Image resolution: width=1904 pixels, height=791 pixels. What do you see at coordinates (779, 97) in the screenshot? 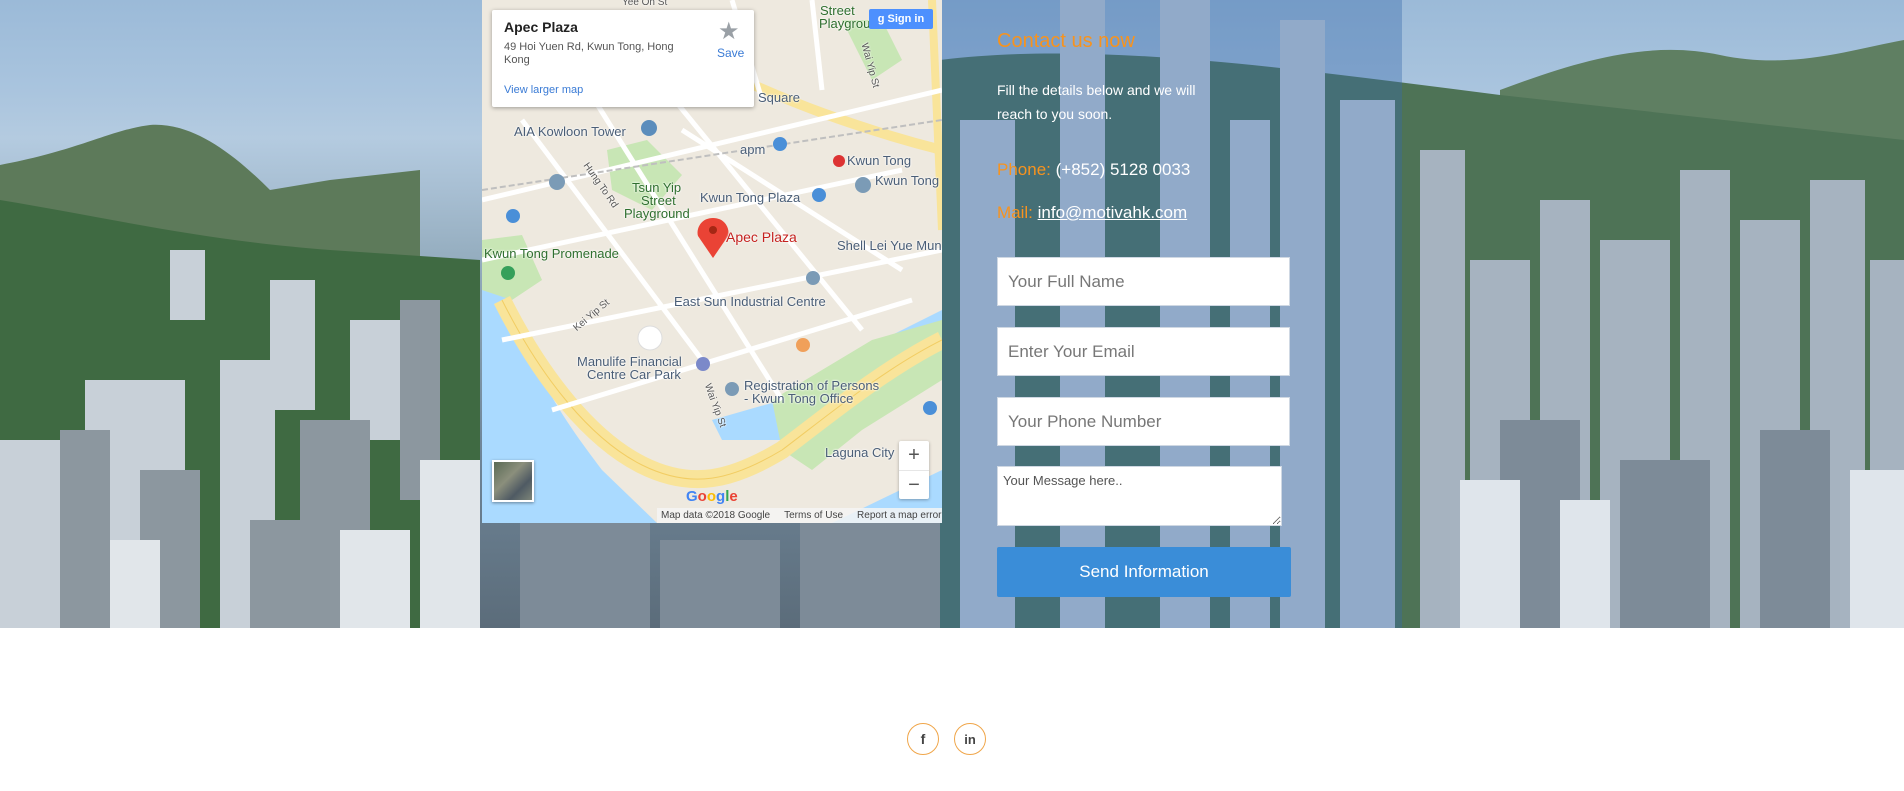
I see `map-label-square: Square` at bounding box center [779, 97].